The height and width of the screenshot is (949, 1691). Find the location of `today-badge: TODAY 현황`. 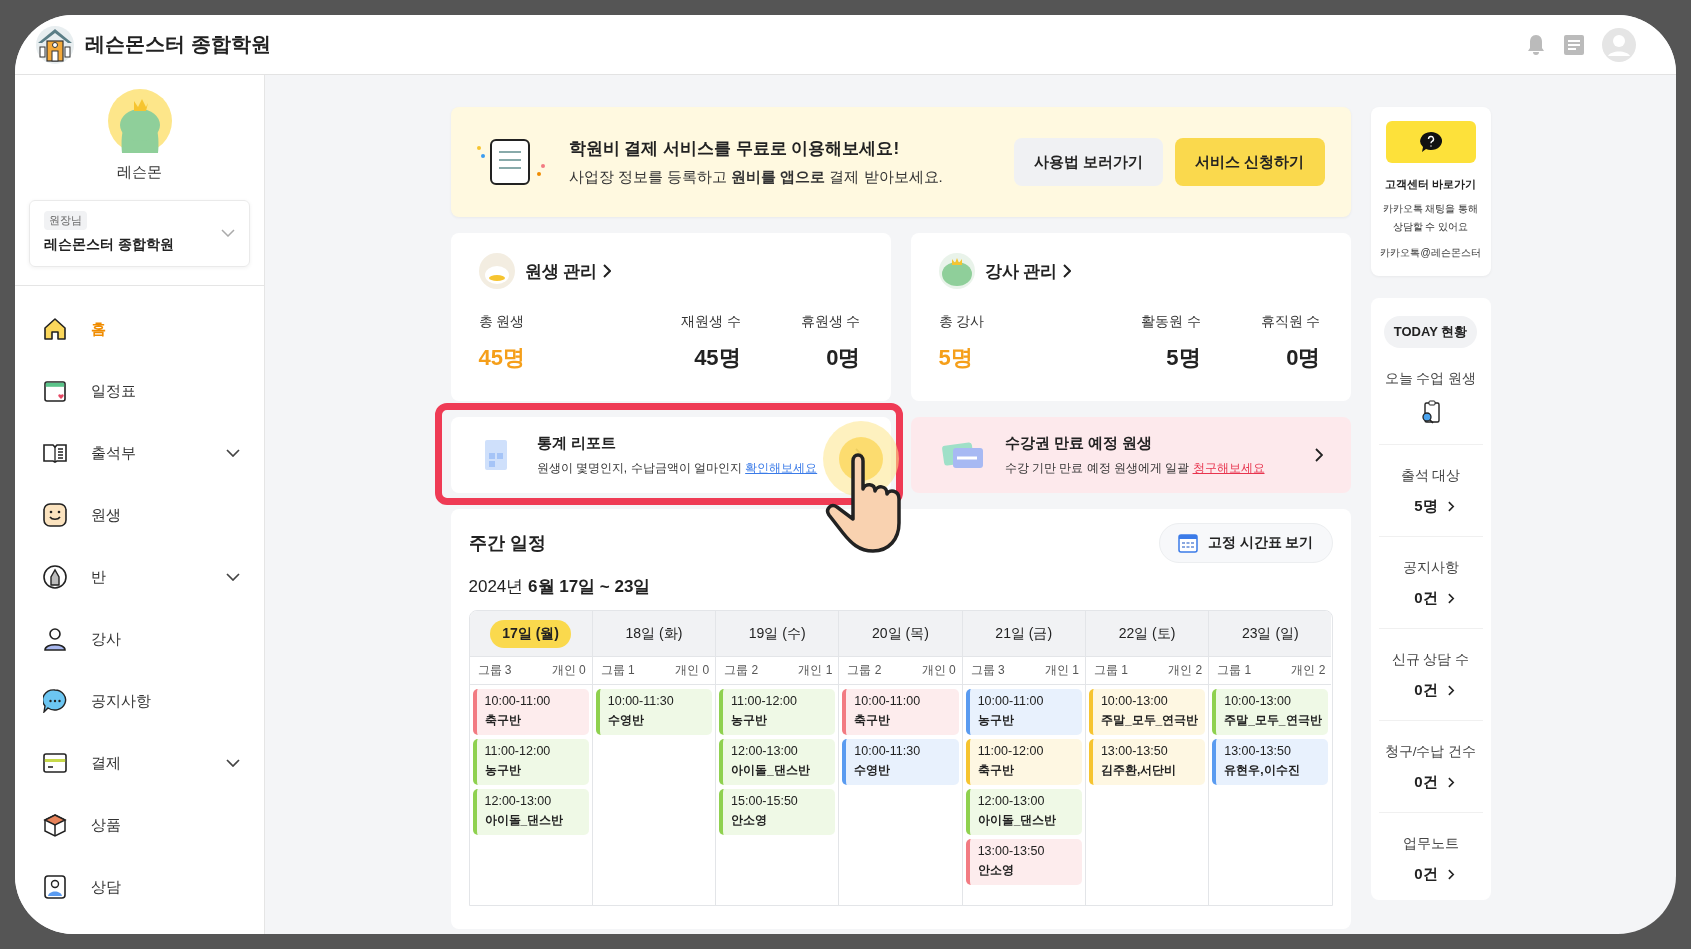

today-badge: TODAY 현황 is located at coordinates (1430, 332).